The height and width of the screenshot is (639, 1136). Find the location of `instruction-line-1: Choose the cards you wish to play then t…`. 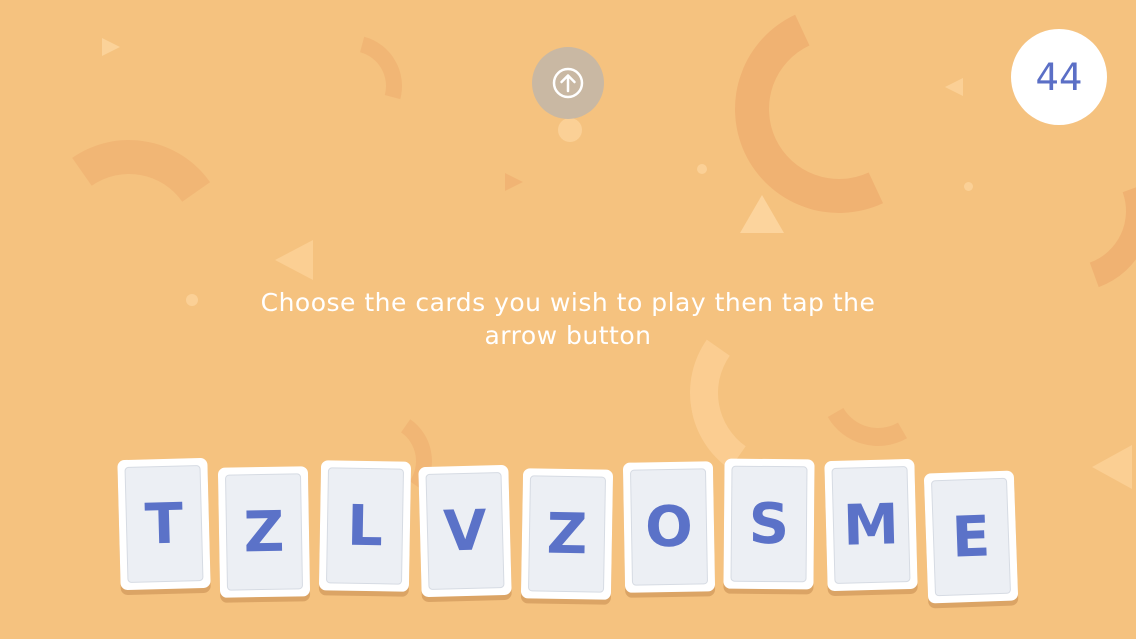

instruction-line-1: Choose the cards you wish to play then t… is located at coordinates (568, 302).